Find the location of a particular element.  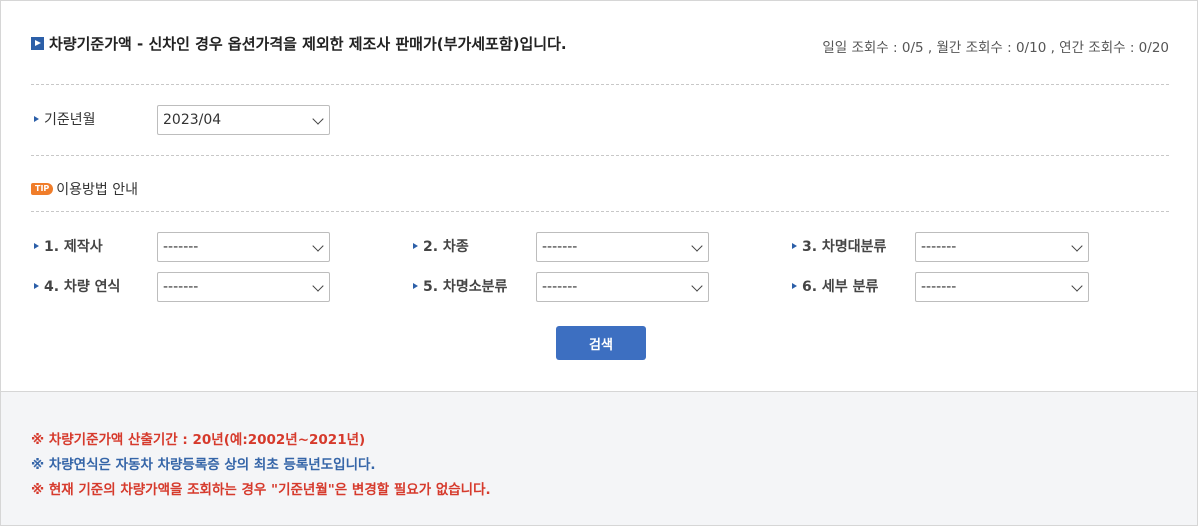

manufacturer-select: ------- is located at coordinates (243, 247).